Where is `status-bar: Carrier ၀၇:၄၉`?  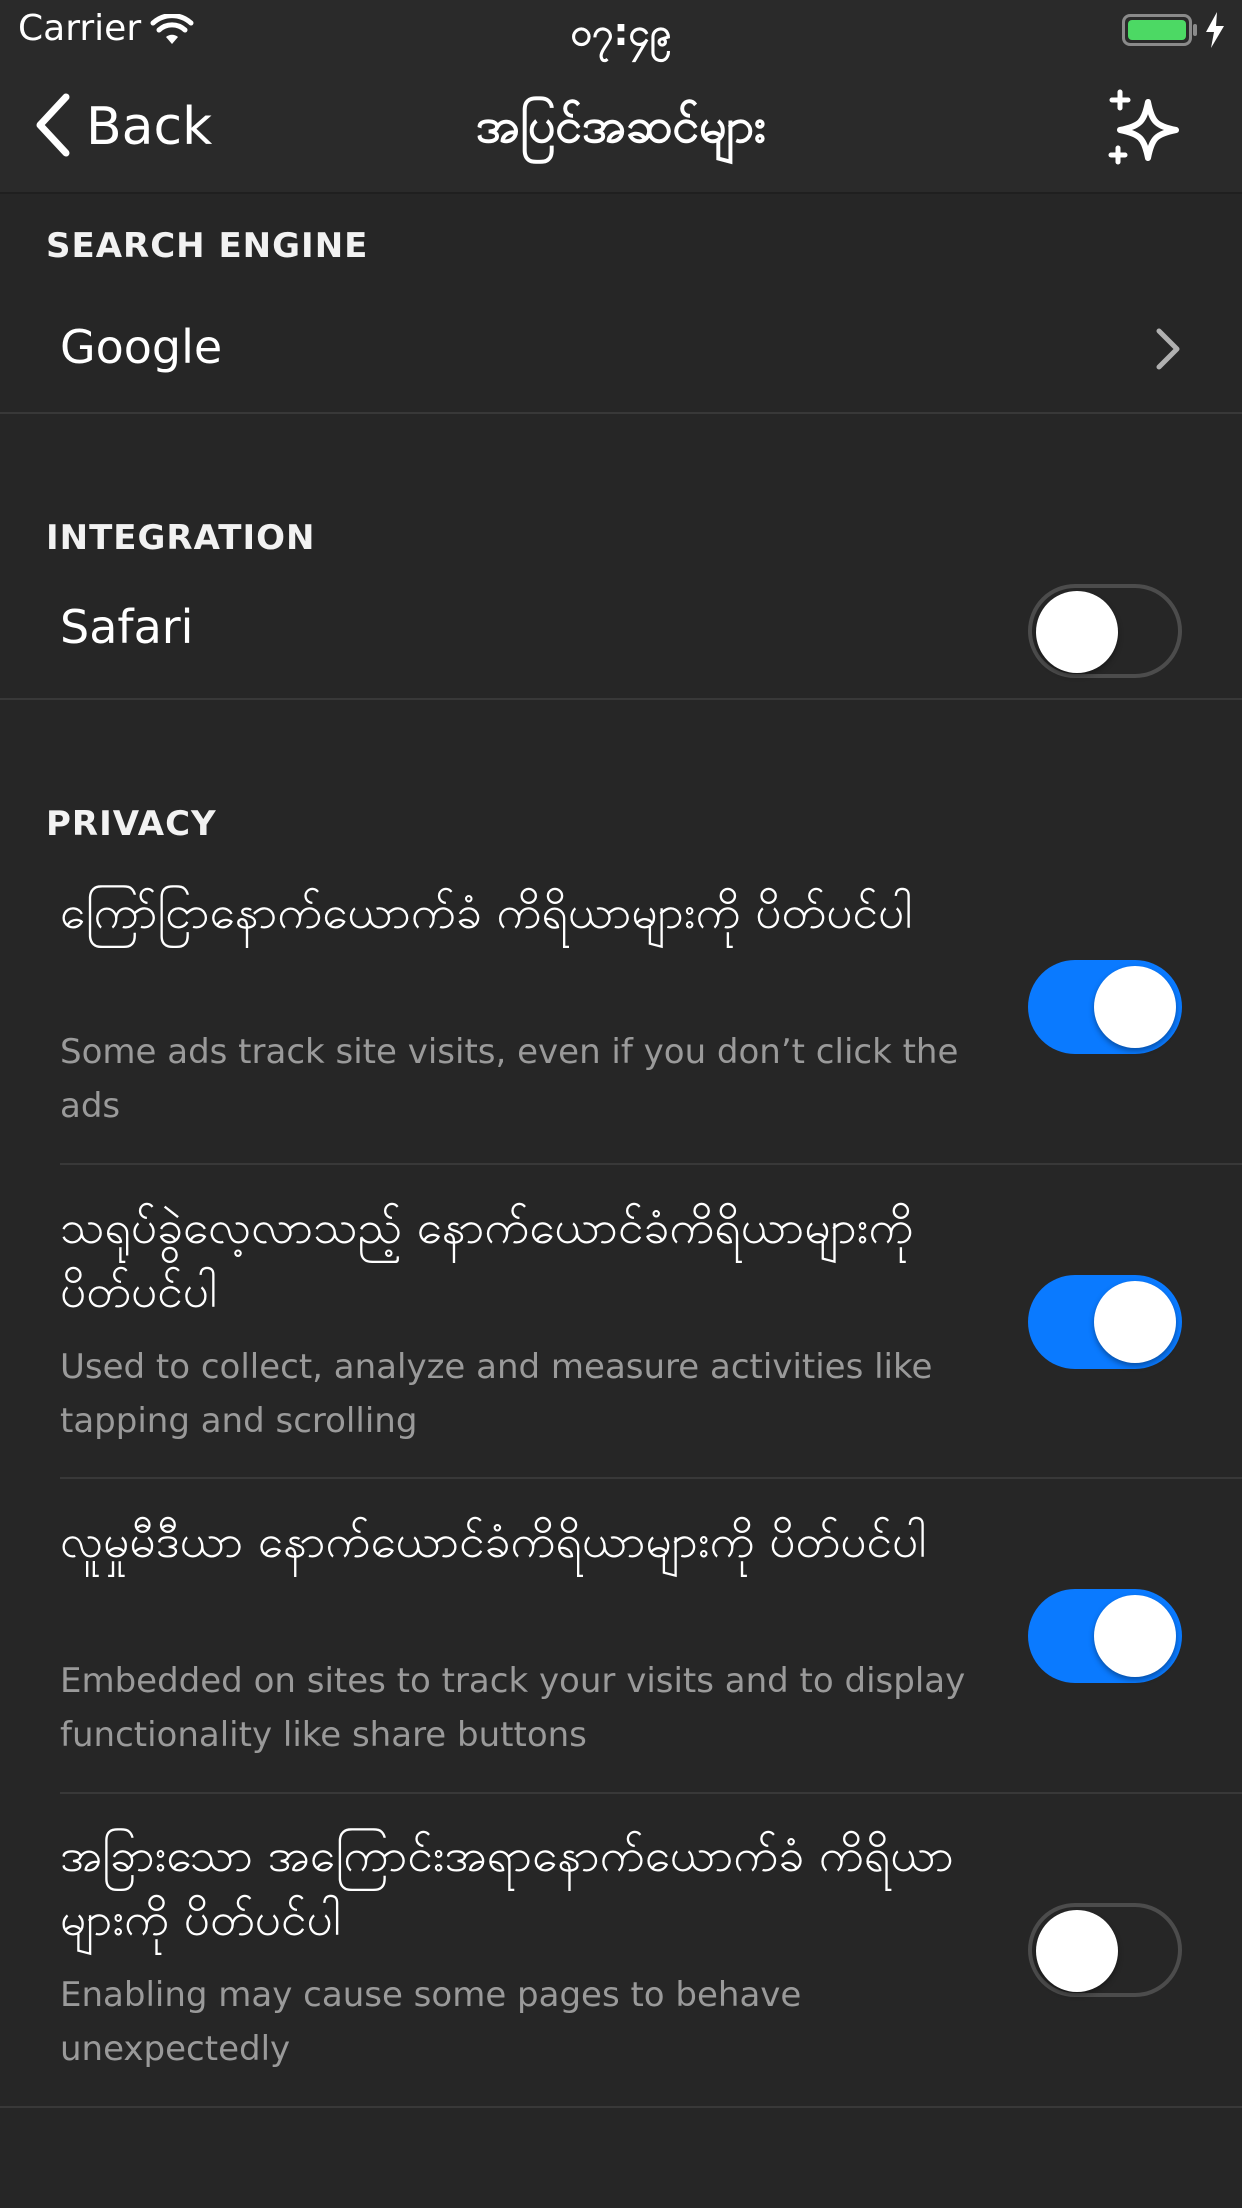 status-bar: Carrier ၀၇:၄၉ is located at coordinates (621, 32).